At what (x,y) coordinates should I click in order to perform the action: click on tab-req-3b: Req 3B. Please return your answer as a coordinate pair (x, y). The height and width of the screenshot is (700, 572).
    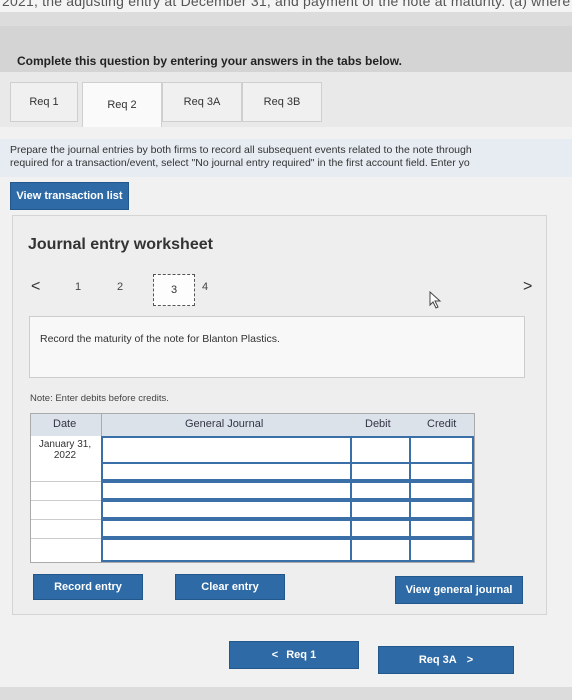
    Looking at the image, I should click on (282, 102).